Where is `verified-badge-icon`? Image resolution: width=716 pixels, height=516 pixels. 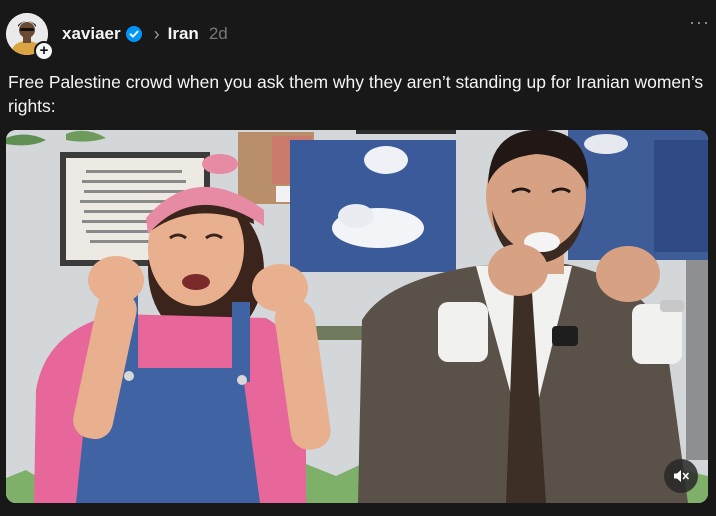
verified-badge-icon is located at coordinates (133, 34).